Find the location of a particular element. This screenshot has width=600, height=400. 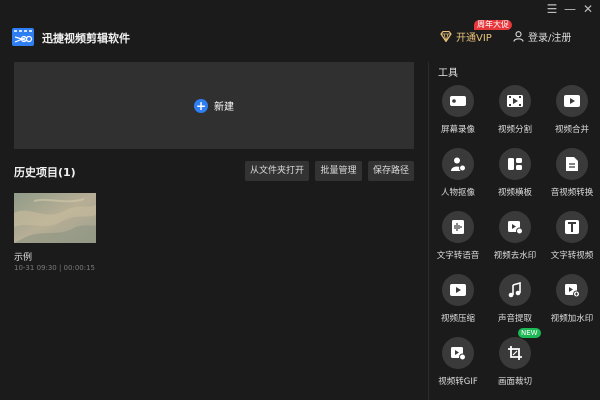

menu-icon: ☰ is located at coordinates (552, 9).